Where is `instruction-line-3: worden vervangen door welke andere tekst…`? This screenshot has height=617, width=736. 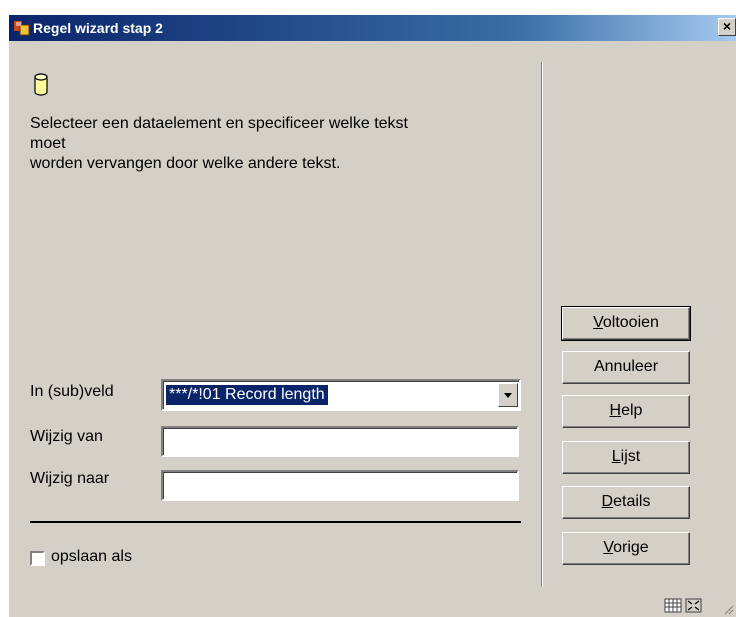 instruction-line-3: worden vervangen door welke andere tekst… is located at coordinates (185, 163).